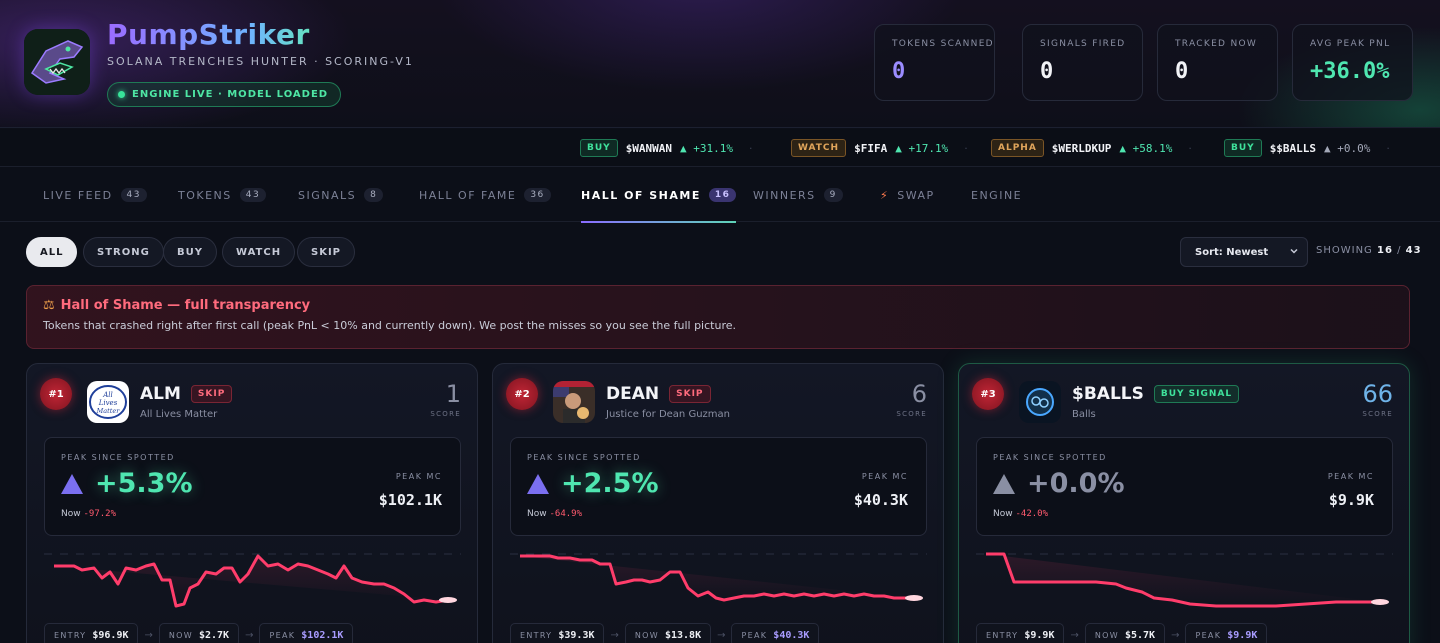 The width and height of the screenshot is (1440, 643). What do you see at coordinates (1216, 44) in the screenshot?
I see `stat-label: TRACKED NOW` at bounding box center [1216, 44].